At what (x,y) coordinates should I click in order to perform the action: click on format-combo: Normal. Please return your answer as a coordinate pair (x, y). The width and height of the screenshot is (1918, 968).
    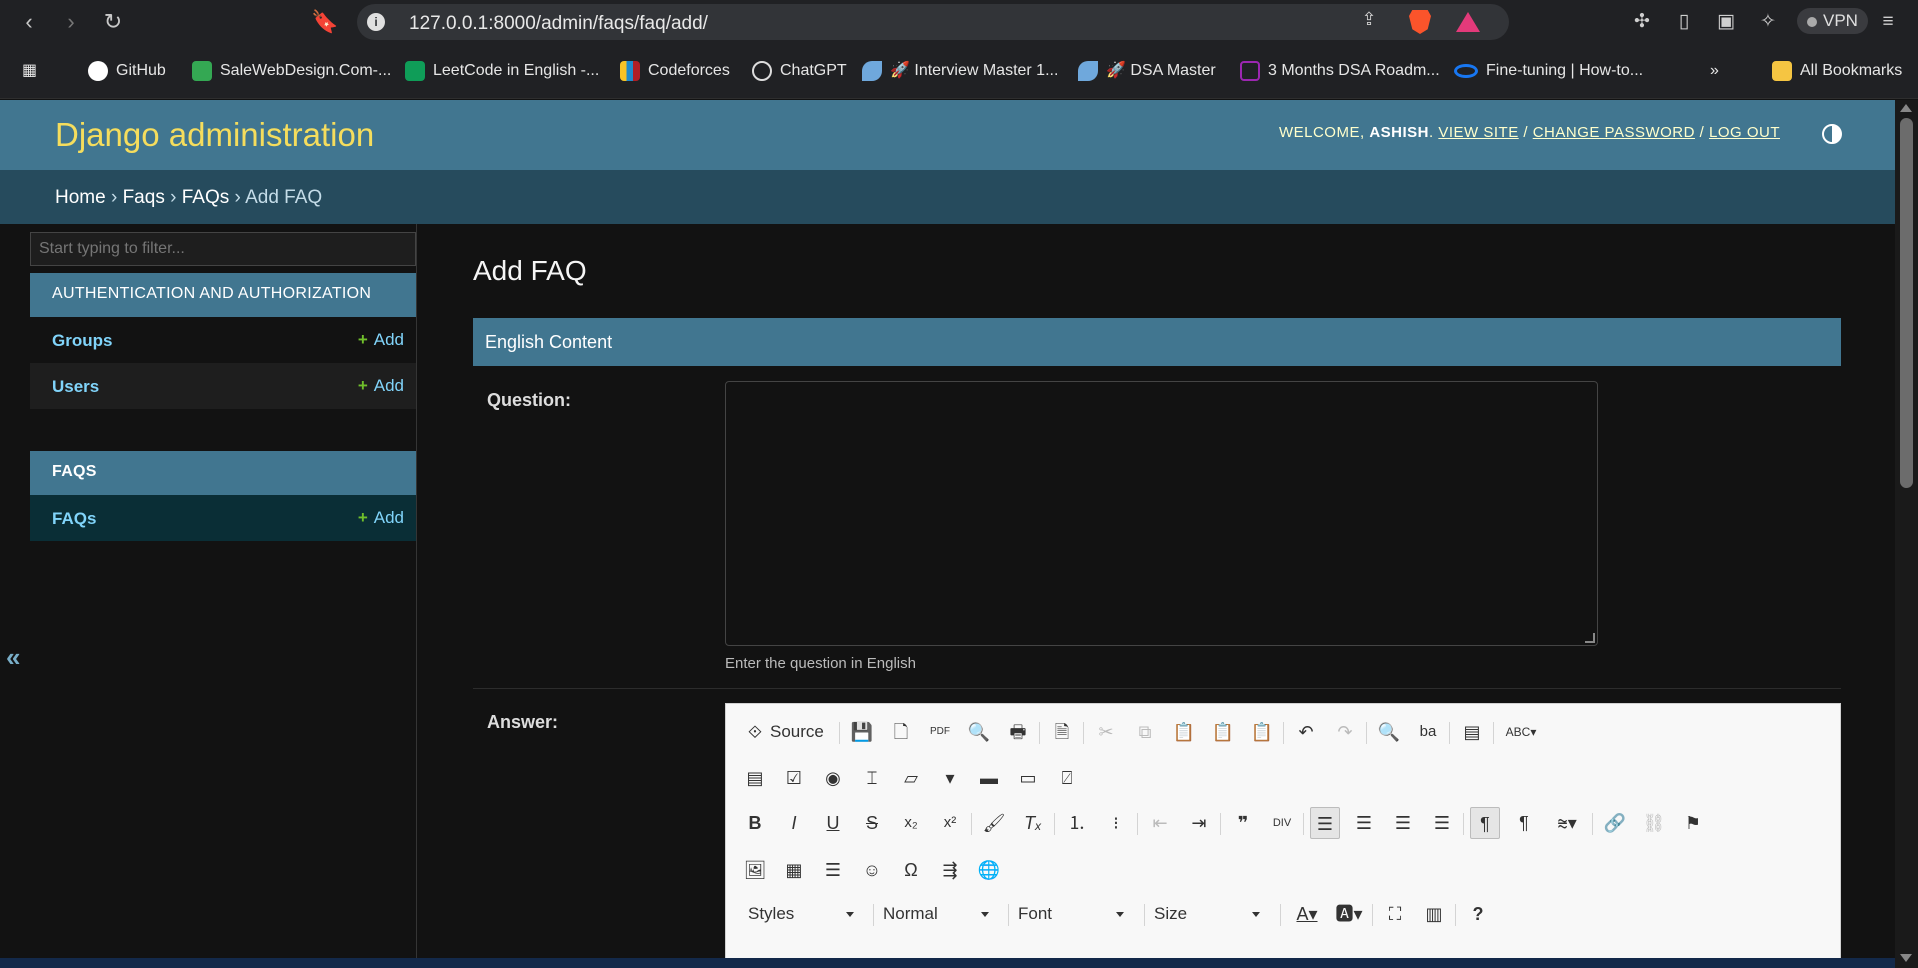
    Looking at the image, I should click on (935, 914).